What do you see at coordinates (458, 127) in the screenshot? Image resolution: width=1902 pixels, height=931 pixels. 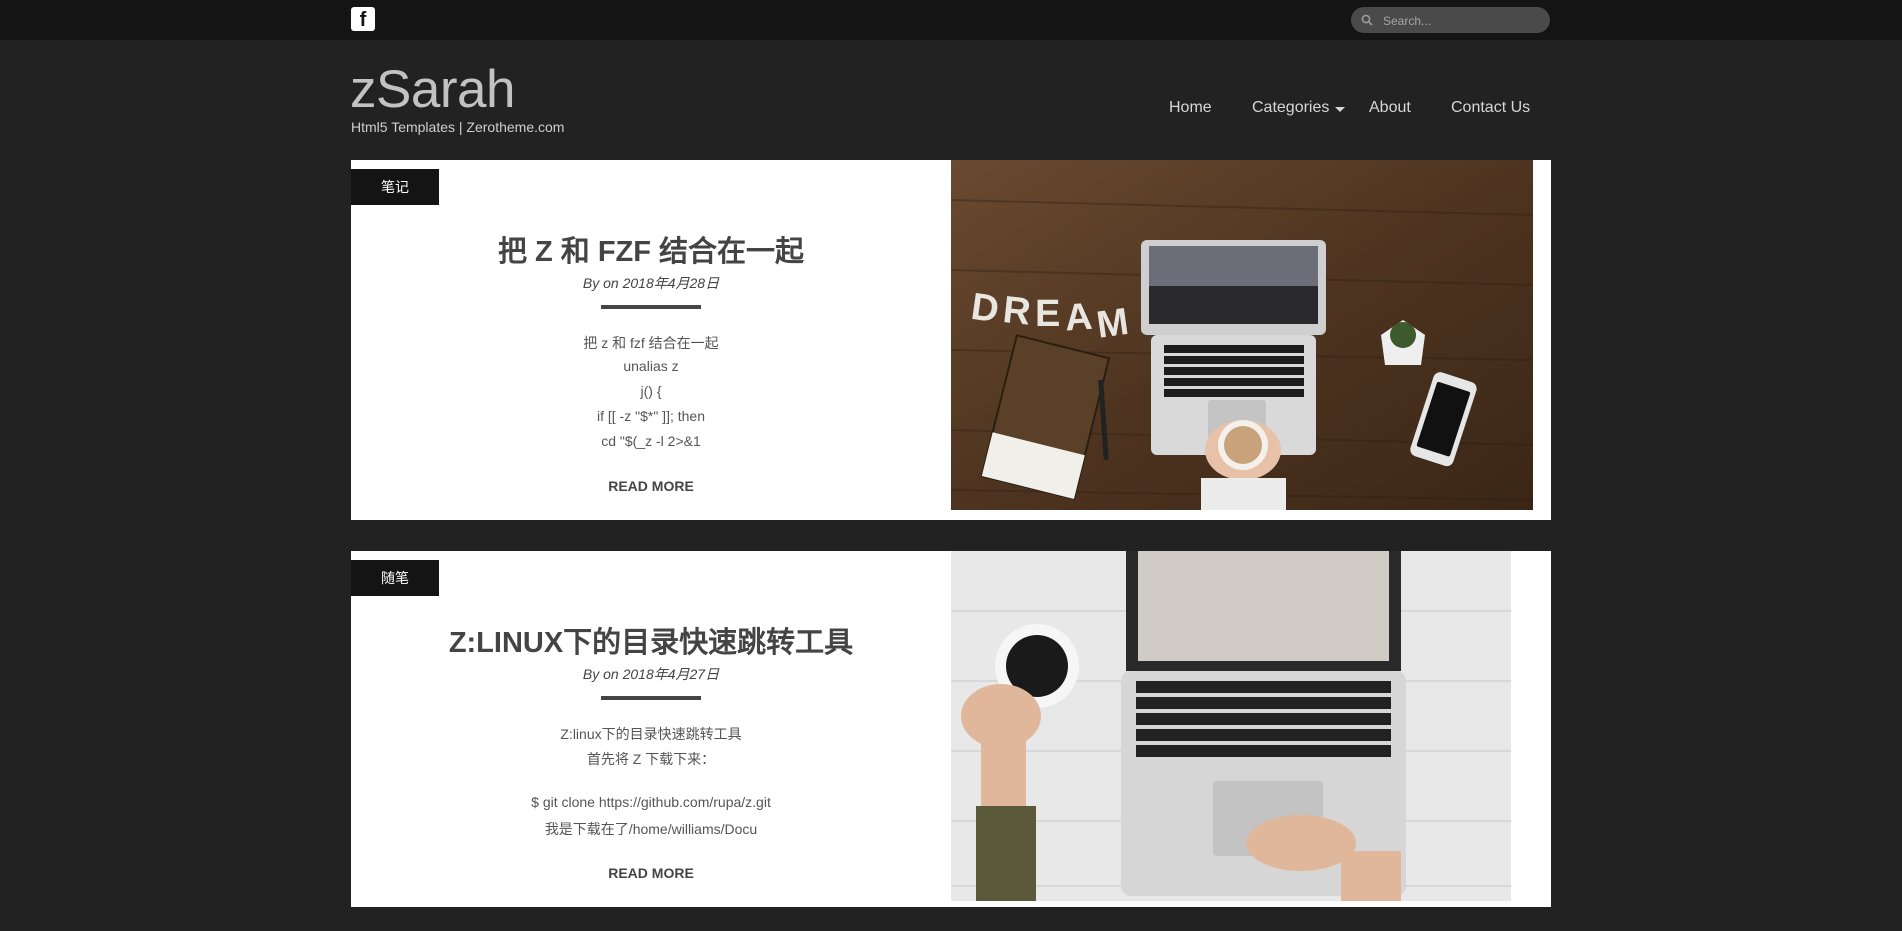 I see `site-tagline: Html5 Templates | Zerotheme.com` at bounding box center [458, 127].